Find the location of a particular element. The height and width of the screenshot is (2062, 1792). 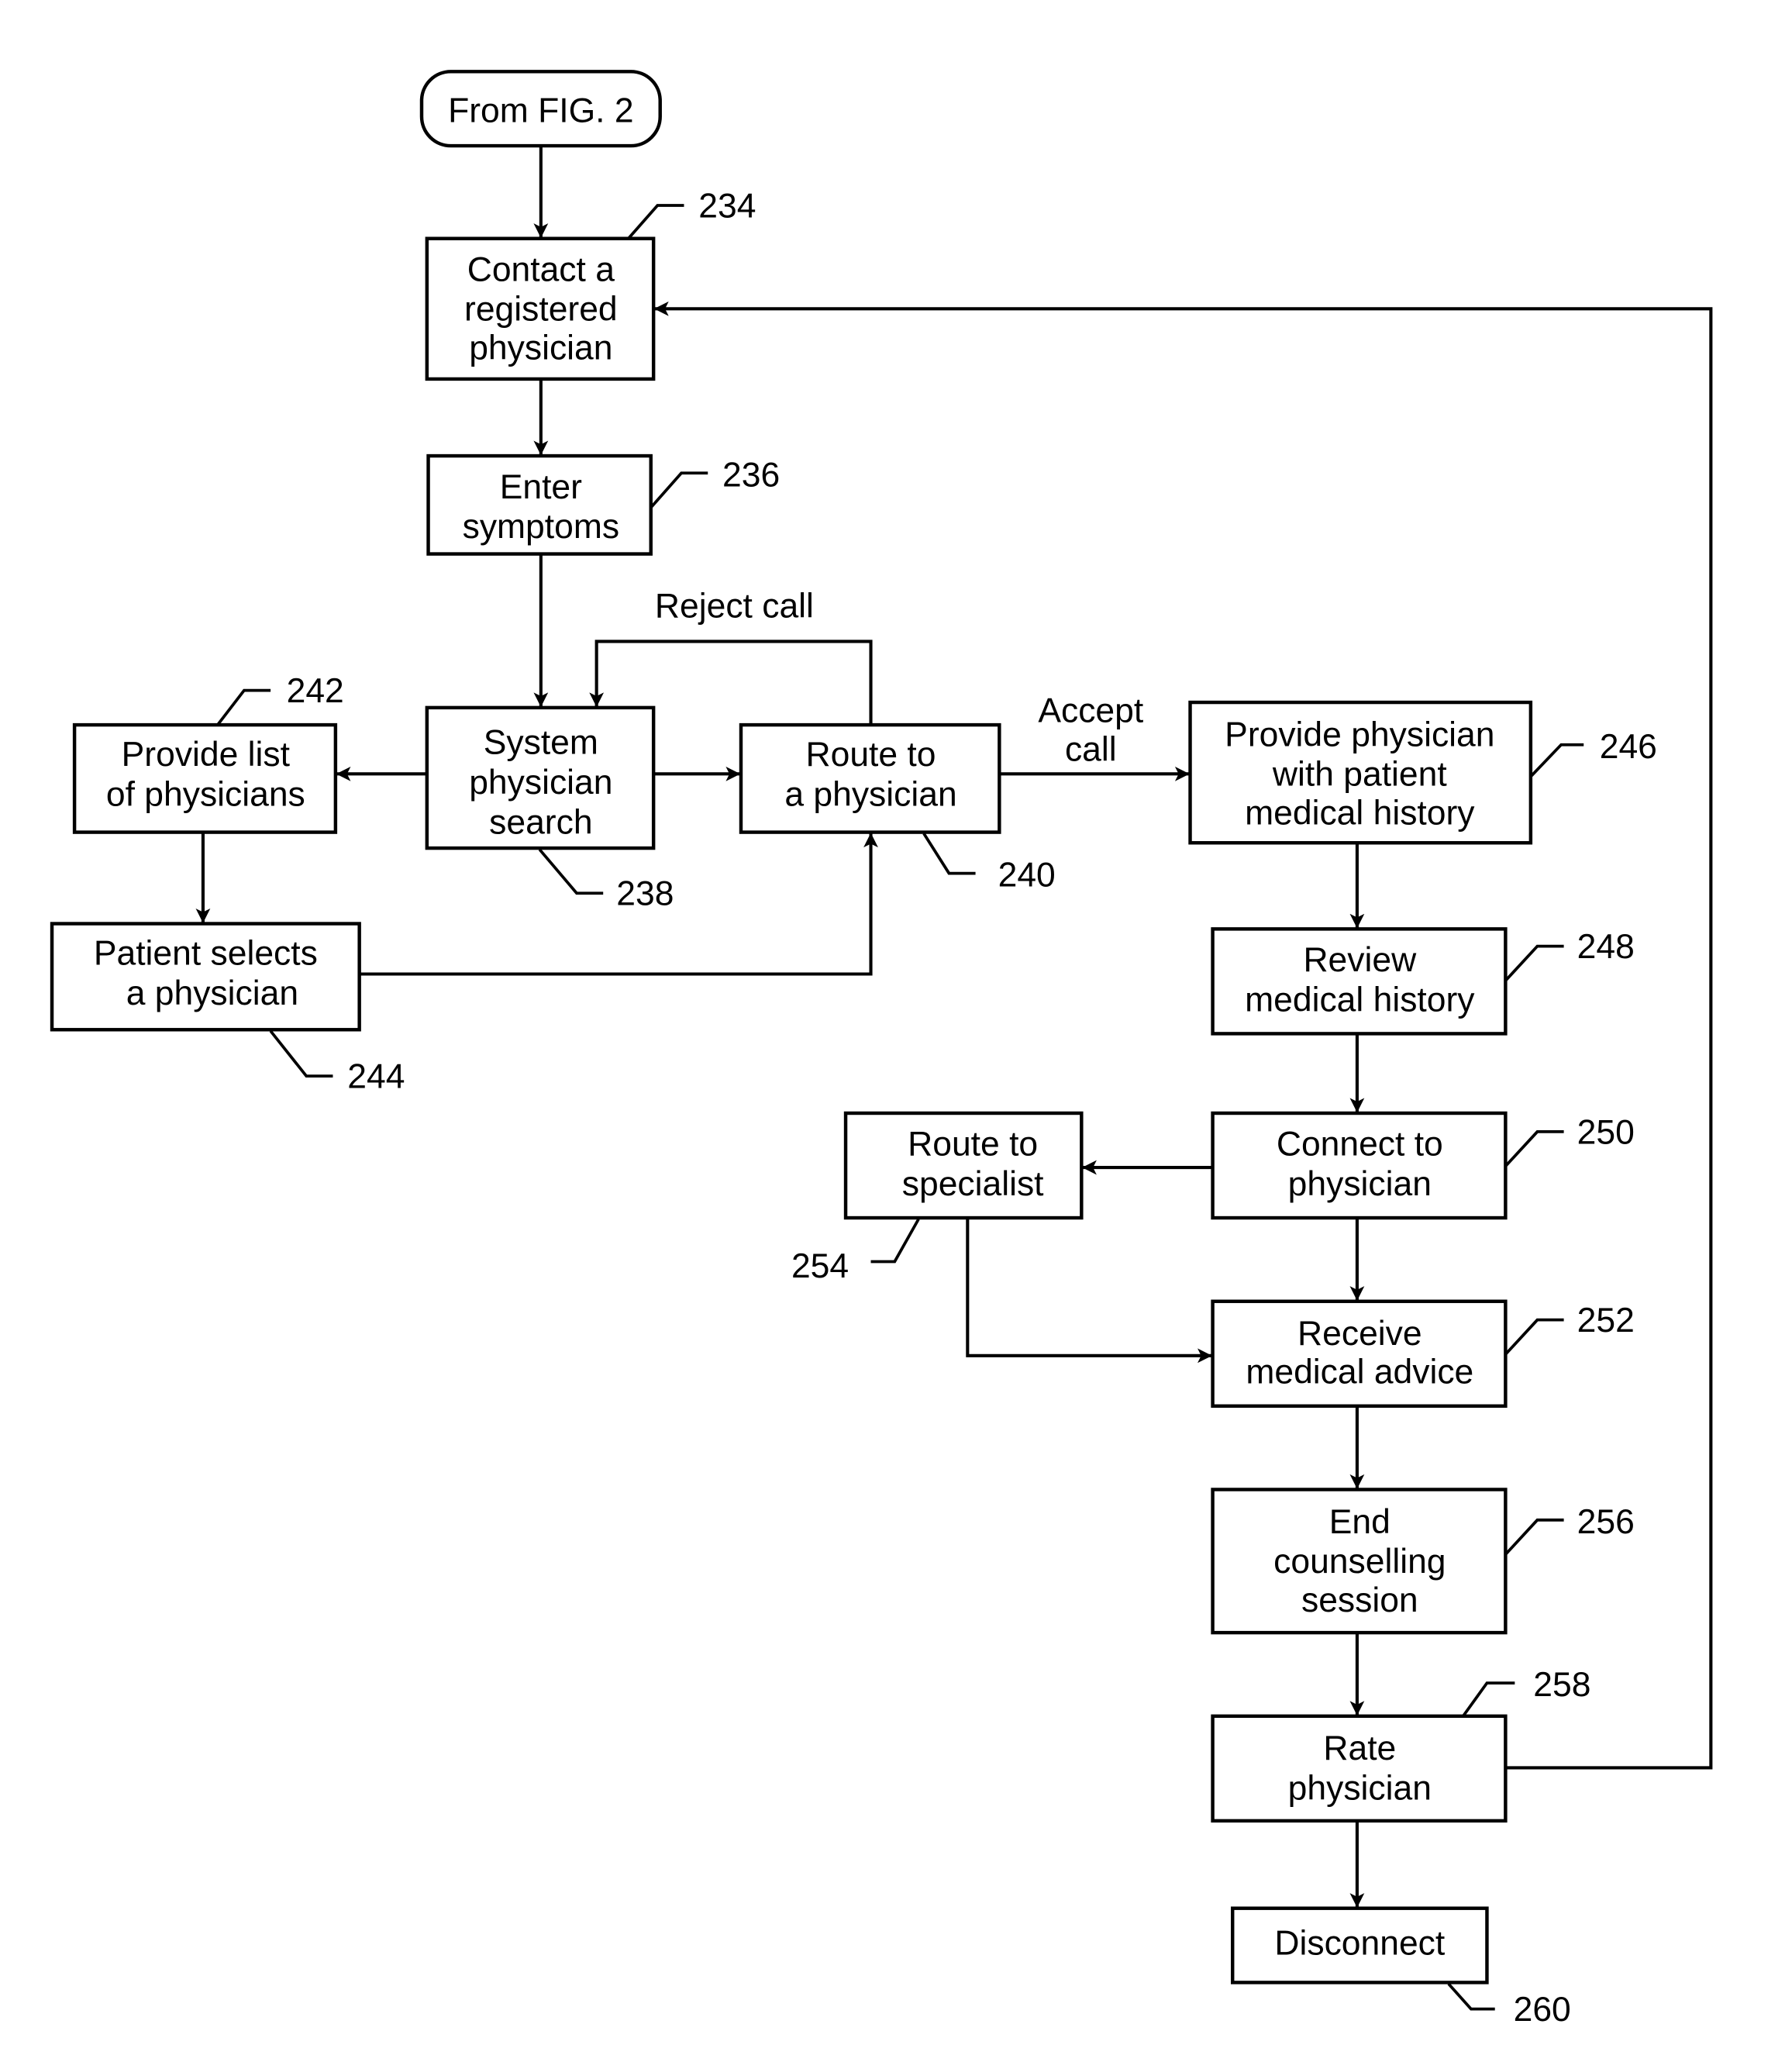

step-250: Connect to physician is located at coordinates (1359, 1165).